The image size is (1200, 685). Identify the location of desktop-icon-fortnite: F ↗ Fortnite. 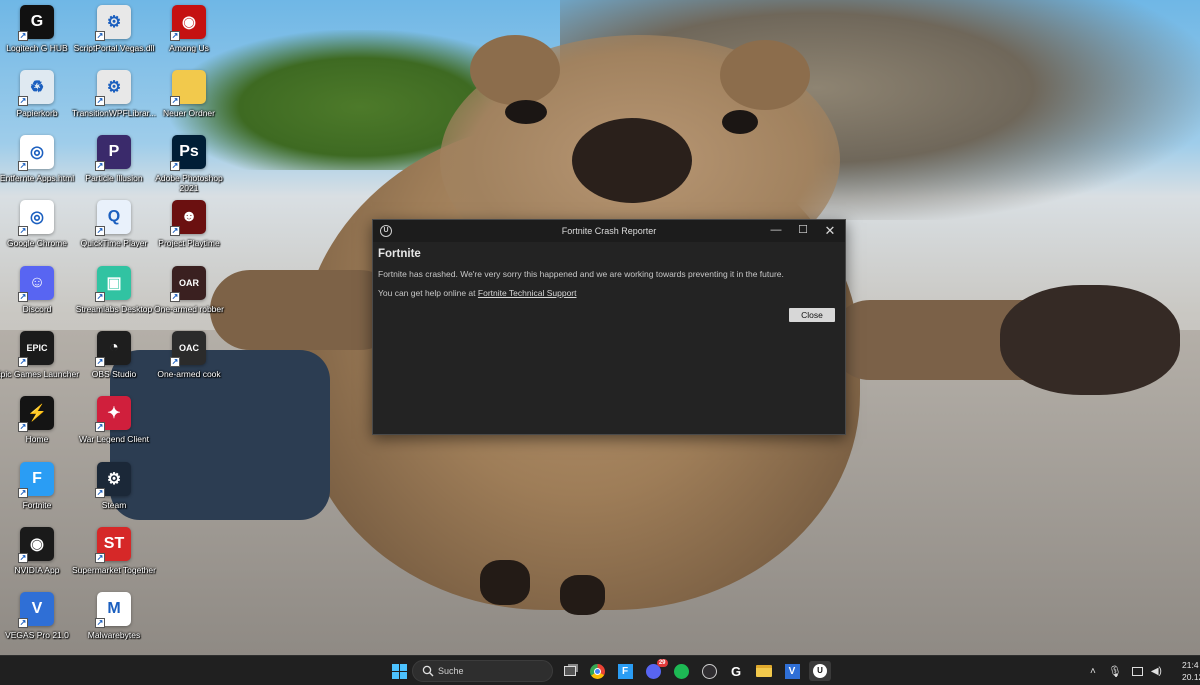
(38, 493).